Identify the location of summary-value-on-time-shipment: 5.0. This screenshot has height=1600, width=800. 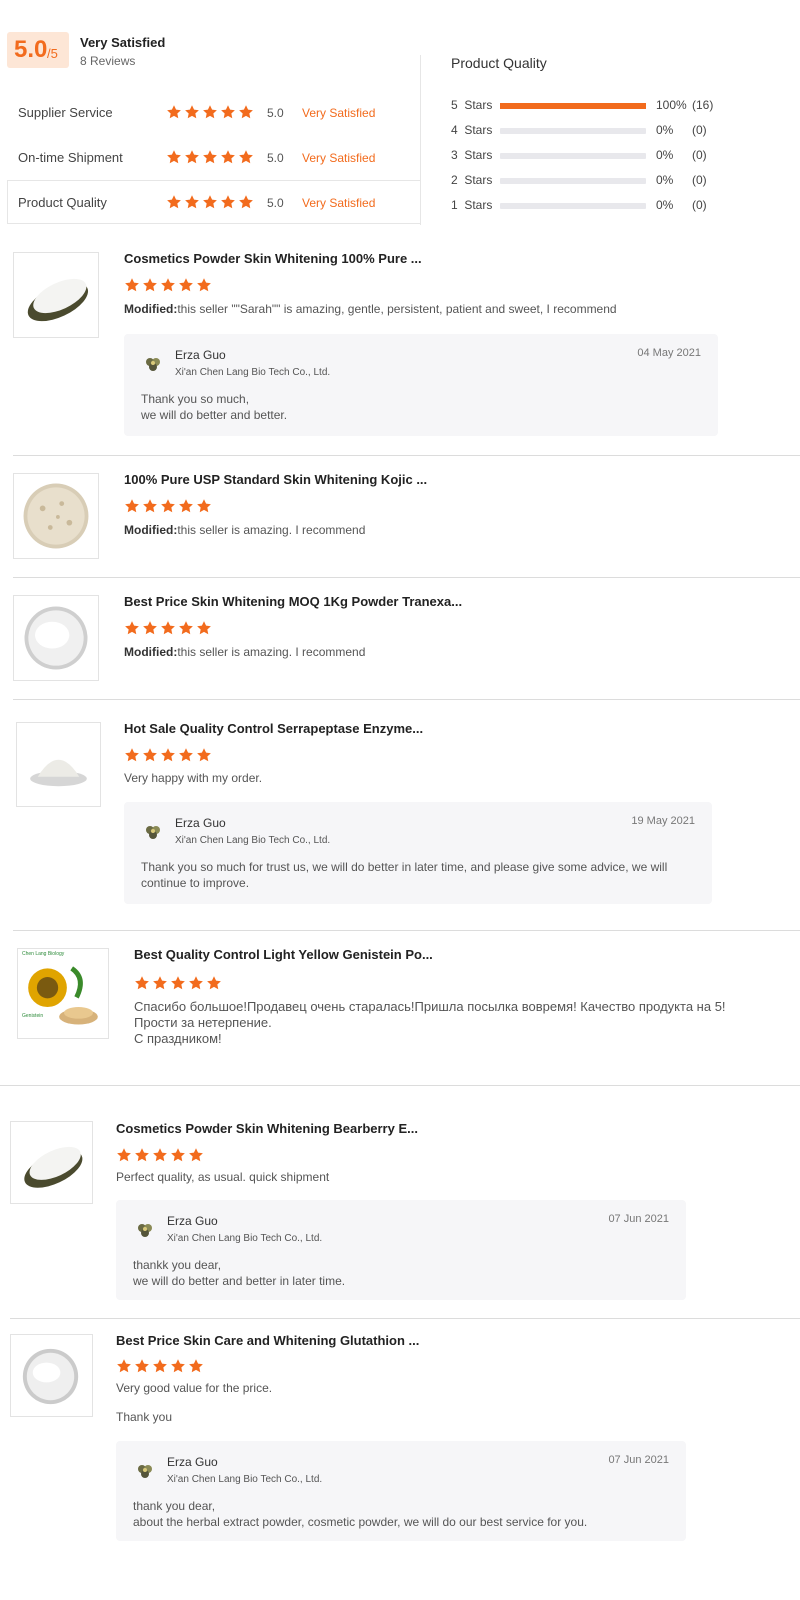
(275, 158).